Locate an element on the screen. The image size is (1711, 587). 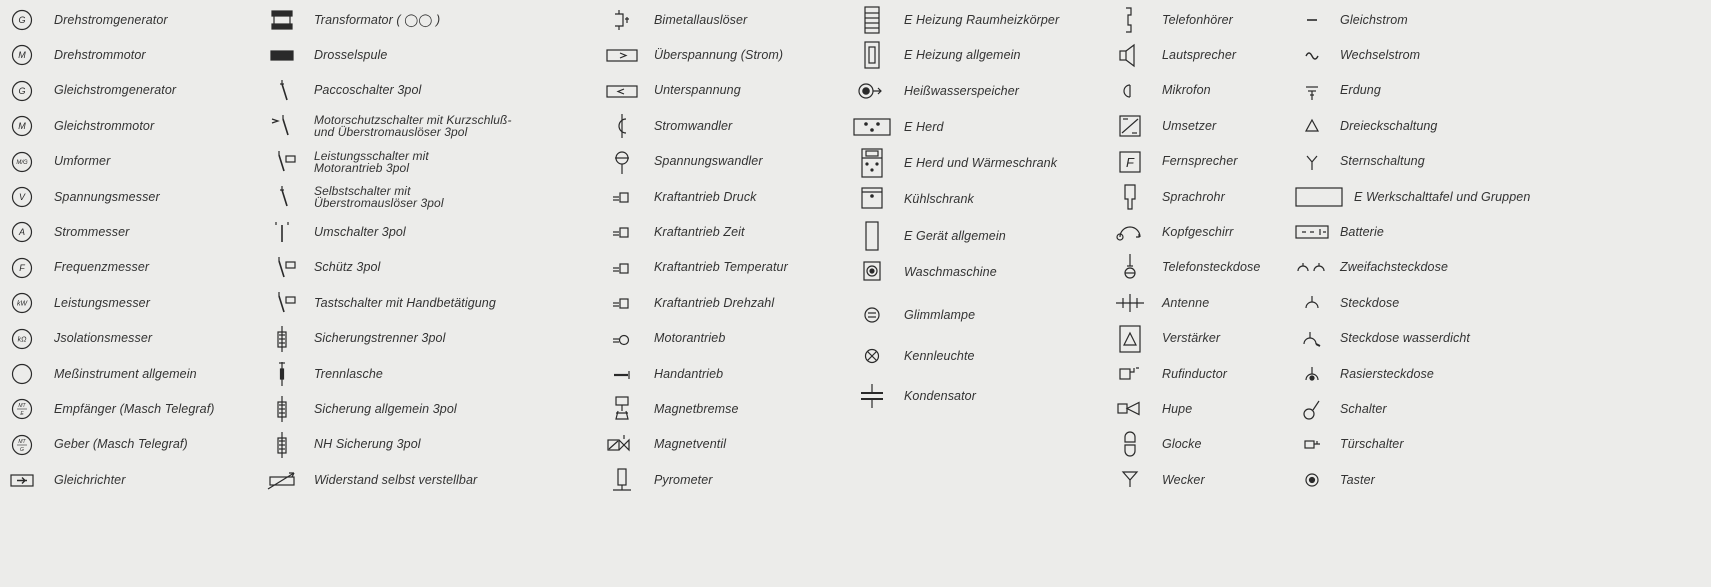
legend-item: M Gleichstrommotor is located at coordinates (131, 126).